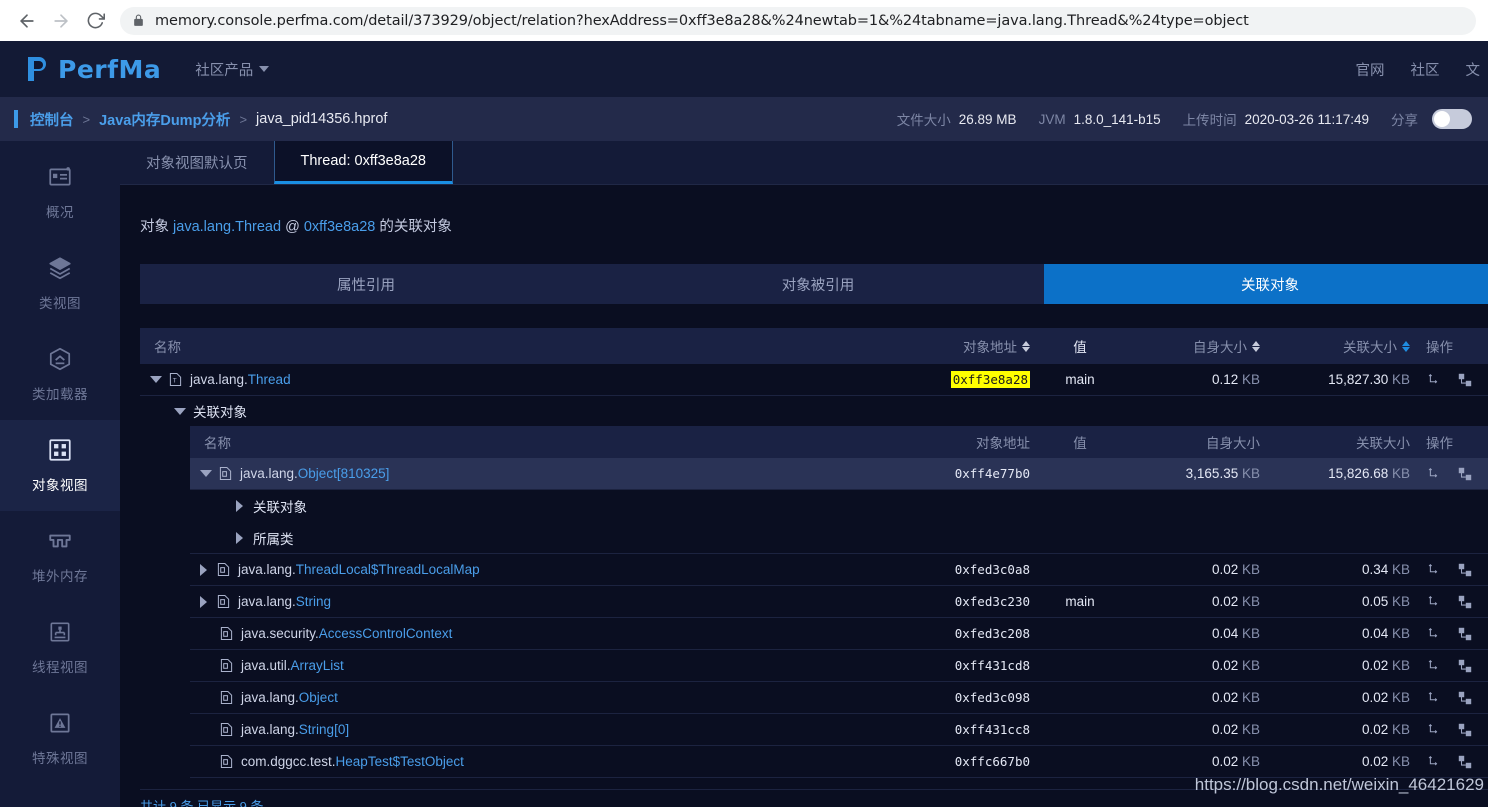 This screenshot has width=1488, height=807. I want to click on row-address: 0xff4e77b0, so click(965, 473).